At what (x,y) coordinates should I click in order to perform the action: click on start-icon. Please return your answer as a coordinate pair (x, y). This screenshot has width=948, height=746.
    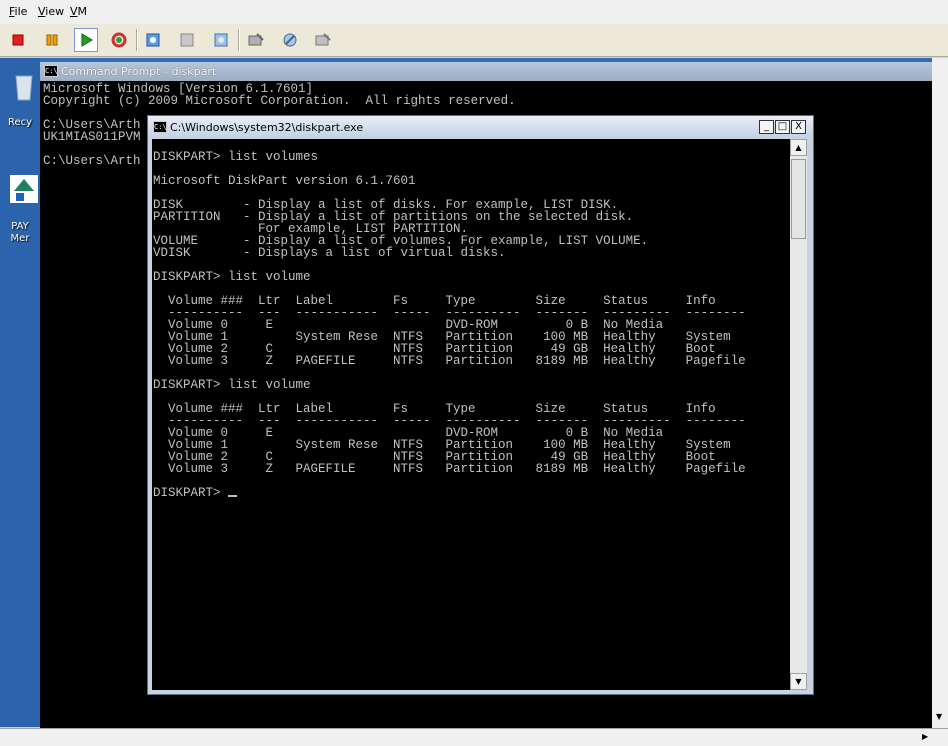
    Looking at the image, I should click on (87, 40).